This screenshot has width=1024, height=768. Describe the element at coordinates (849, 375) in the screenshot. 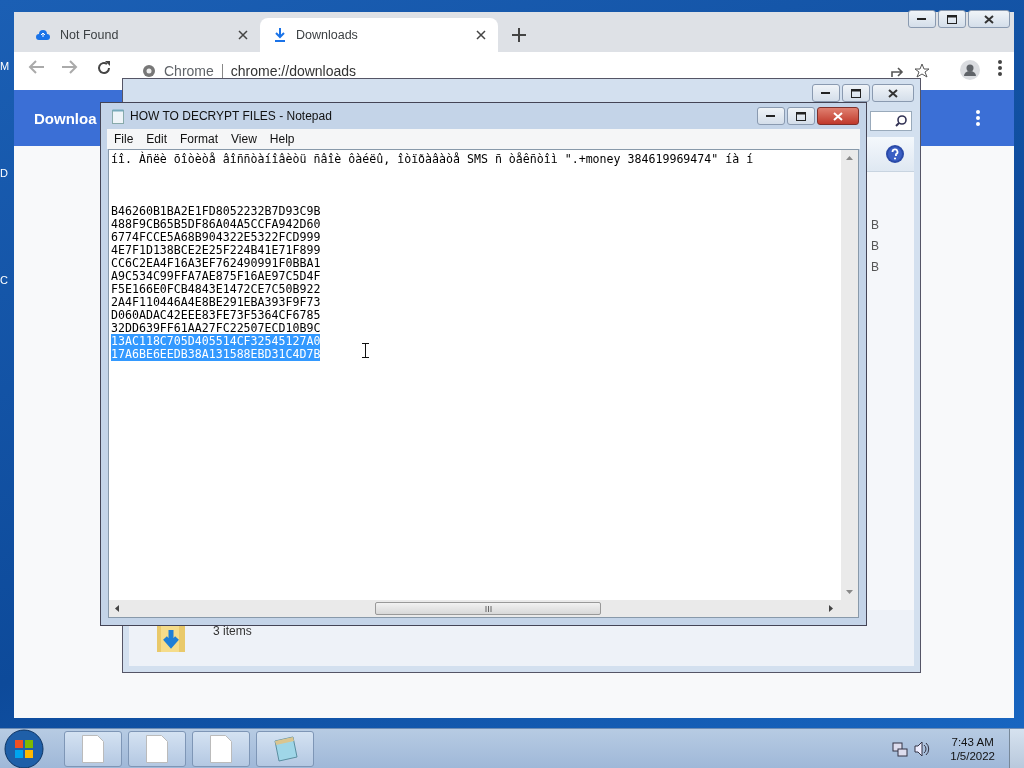

I see `vertical-scrollbar` at that location.